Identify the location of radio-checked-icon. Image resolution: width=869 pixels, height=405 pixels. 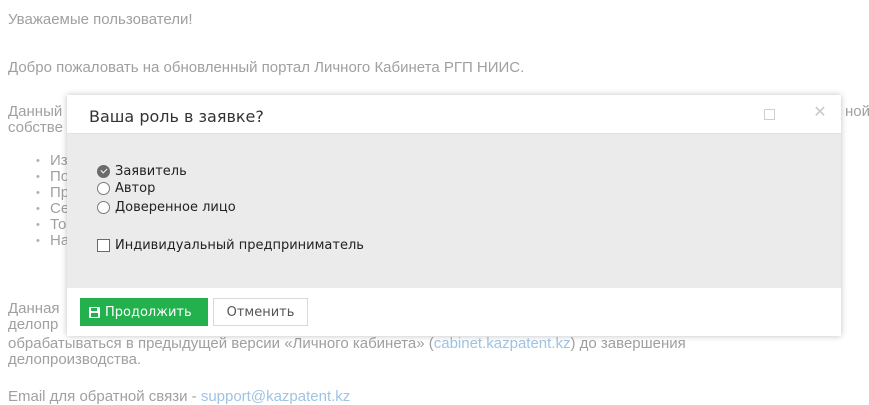
(103, 171).